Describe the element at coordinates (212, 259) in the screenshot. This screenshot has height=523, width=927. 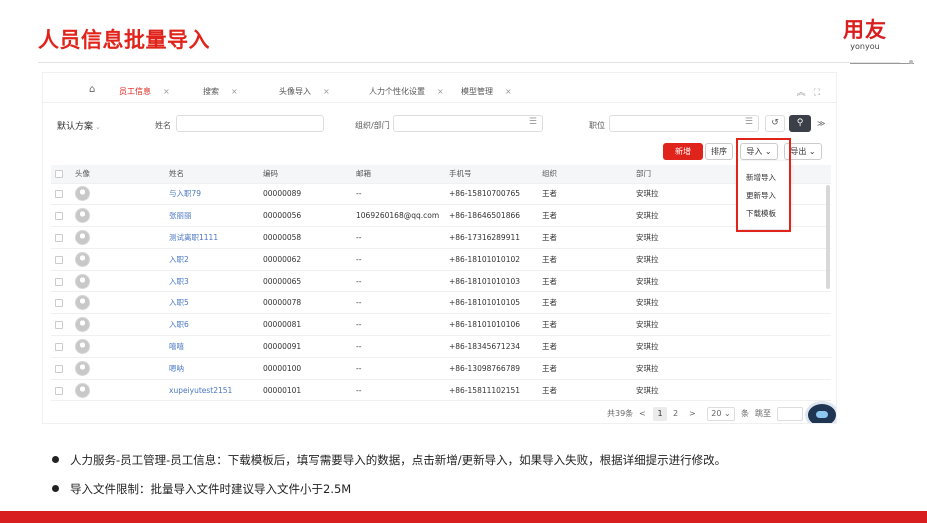
I see `employee-name-link: 入职2` at that location.